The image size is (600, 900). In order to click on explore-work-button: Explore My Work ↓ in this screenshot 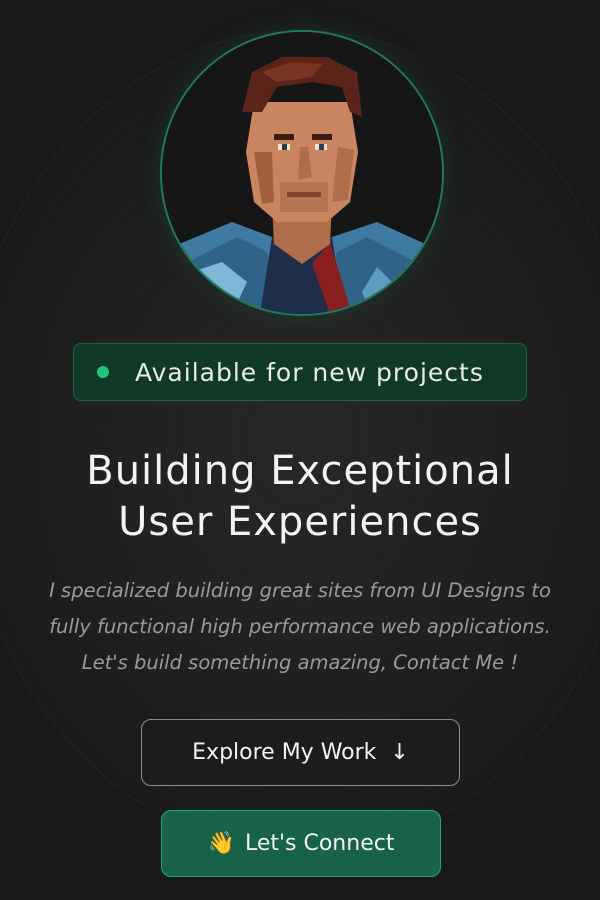, I will do `click(300, 752)`.